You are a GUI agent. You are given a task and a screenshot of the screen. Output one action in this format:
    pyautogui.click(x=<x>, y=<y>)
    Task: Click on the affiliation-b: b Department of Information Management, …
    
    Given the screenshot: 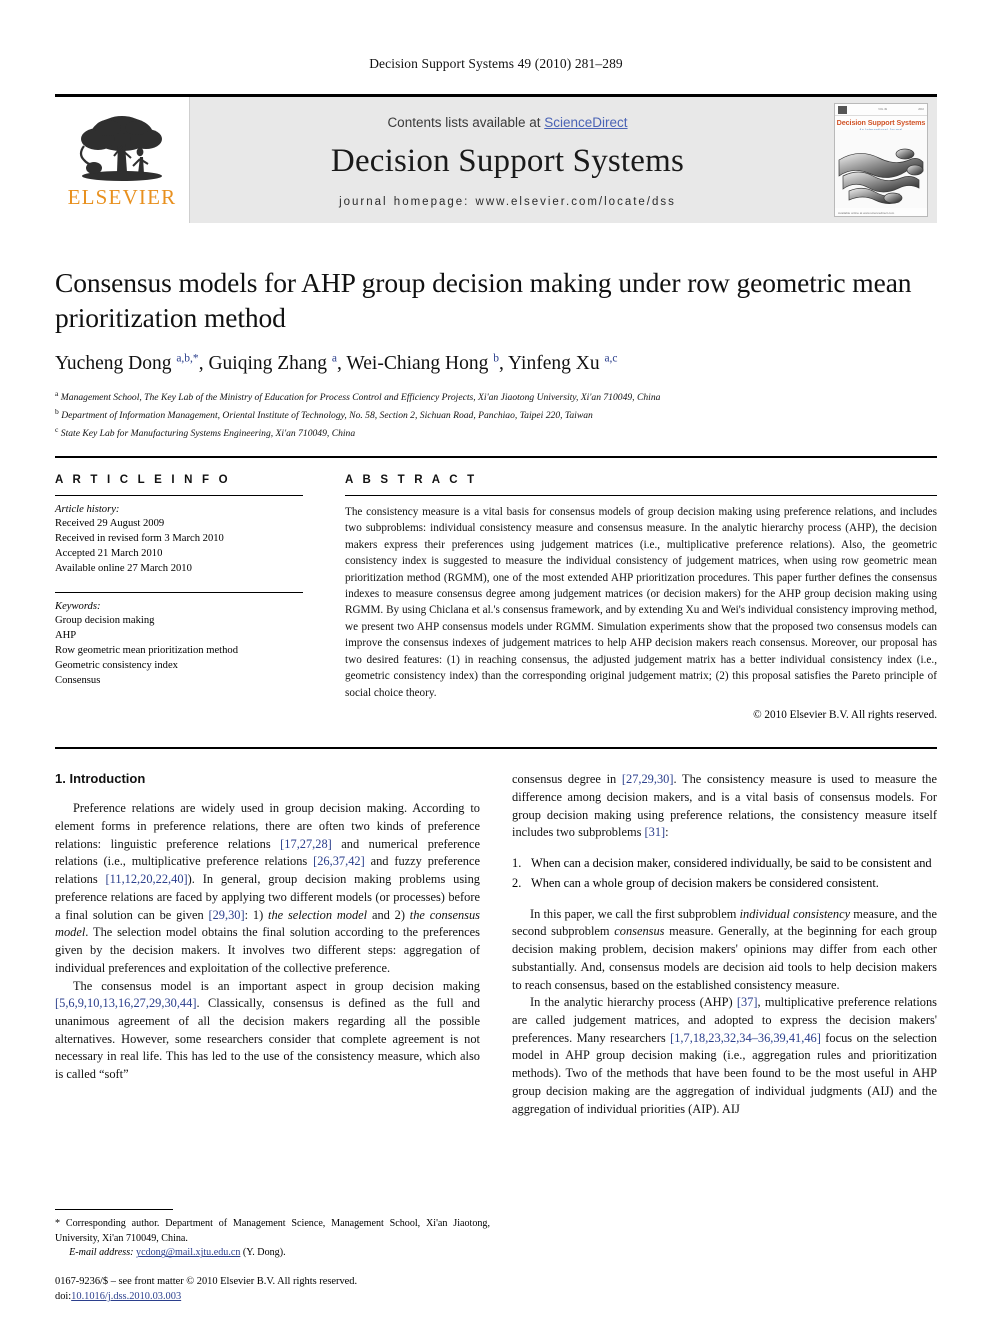 What is the action you would take?
    pyautogui.click(x=496, y=415)
    